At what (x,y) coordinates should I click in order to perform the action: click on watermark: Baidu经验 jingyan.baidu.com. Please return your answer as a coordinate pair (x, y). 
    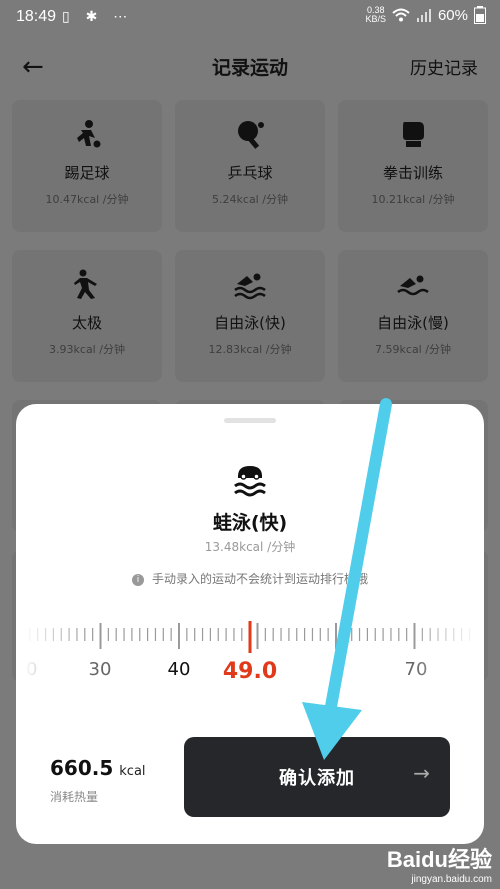
    Looking at the image, I should click on (439, 863).